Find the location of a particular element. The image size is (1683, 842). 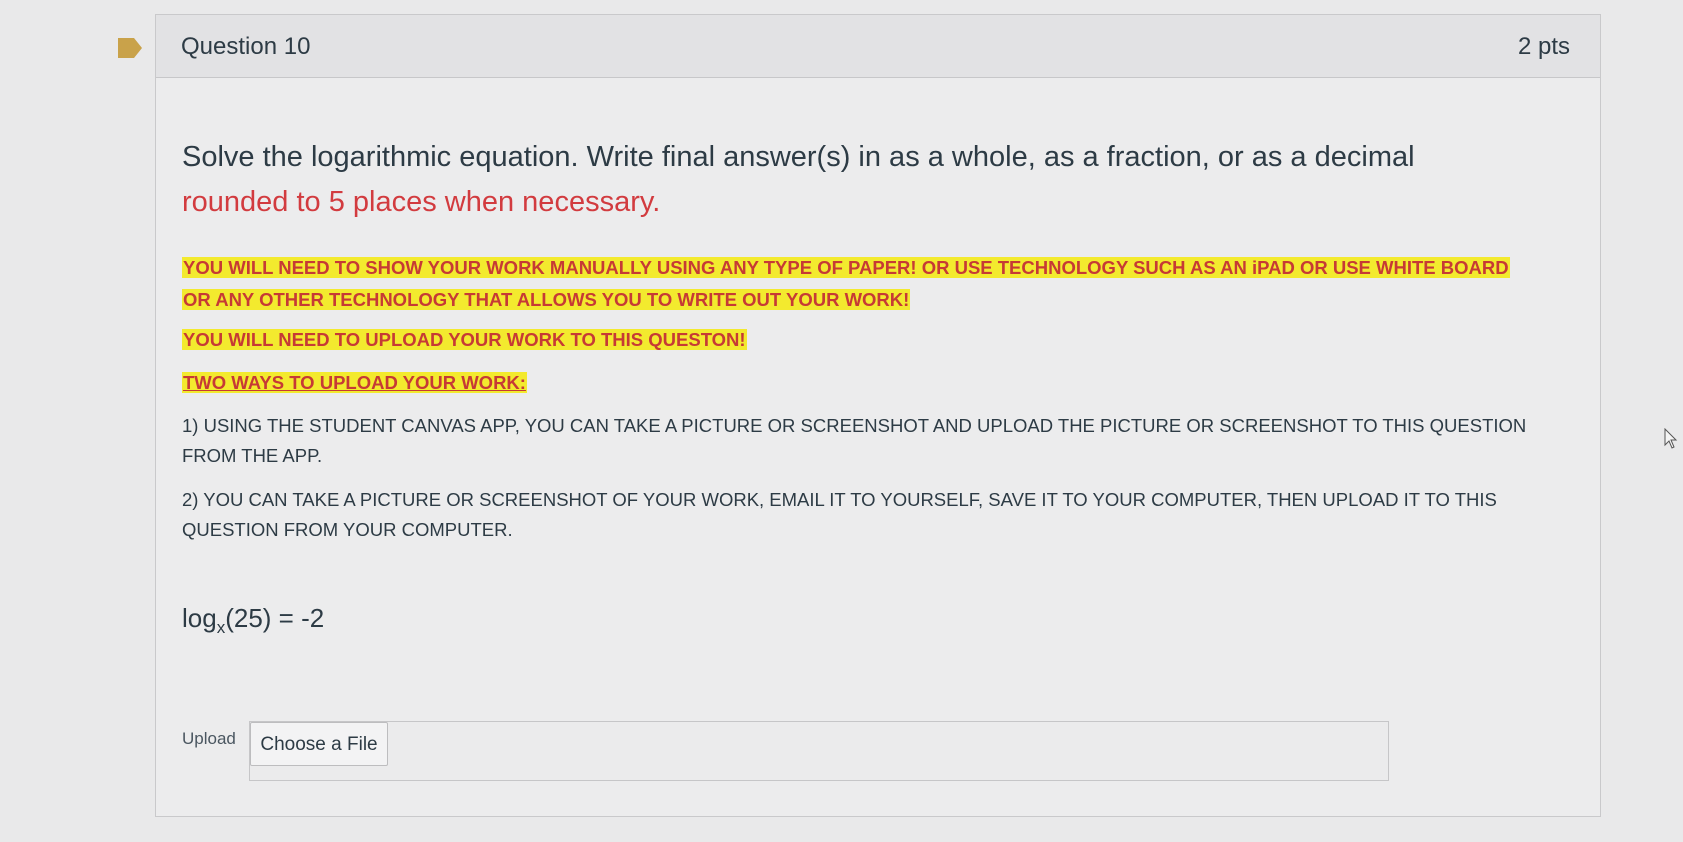

prompt-red: rounded to 5 places when necessary. is located at coordinates (421, 202).